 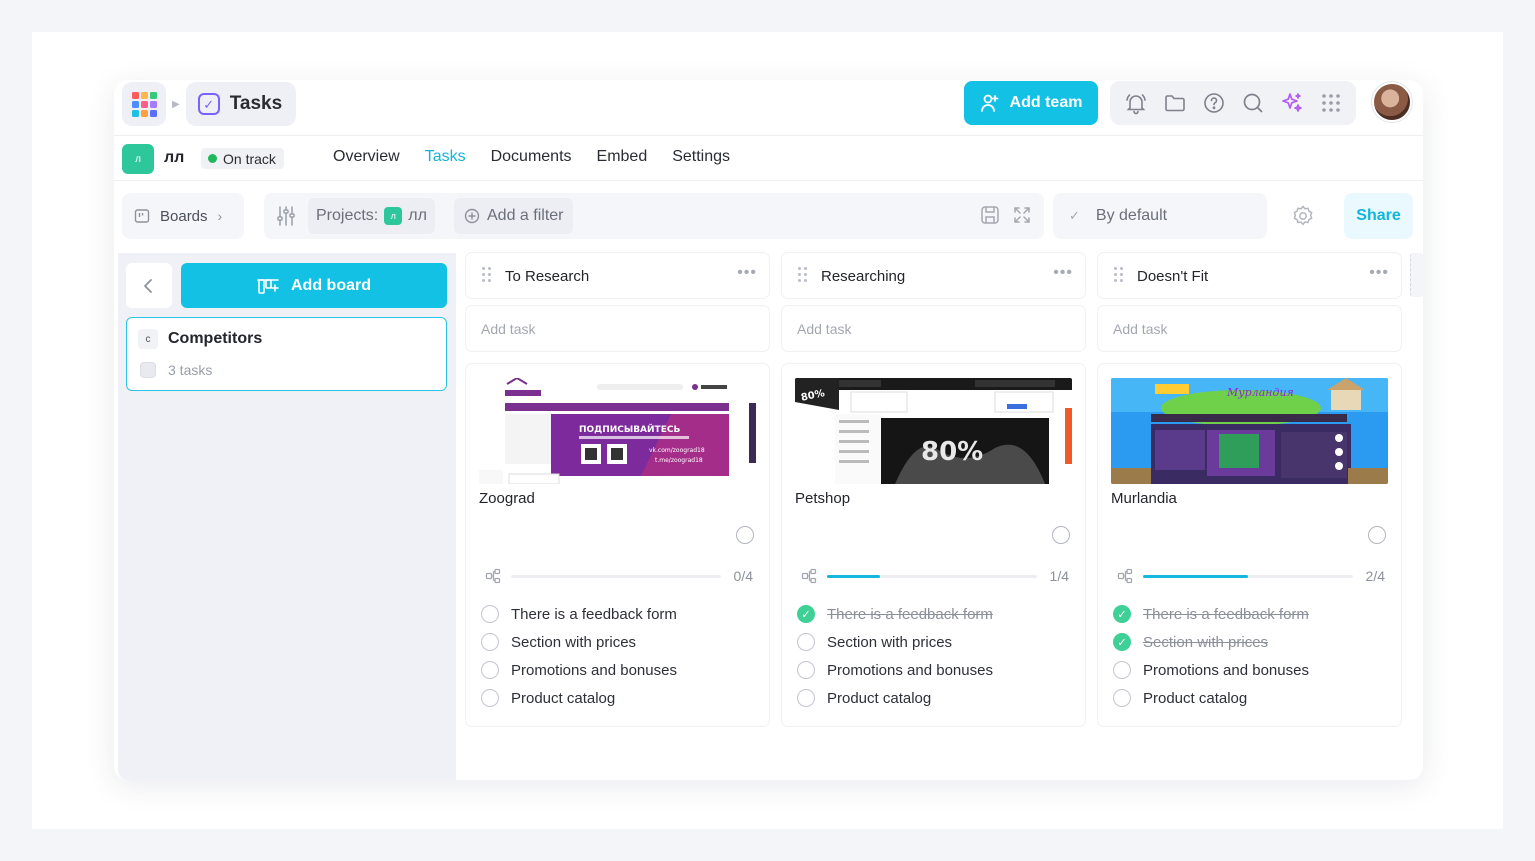 I want to click on add-filter-button: Add a filter, so click(x=514, y=216).